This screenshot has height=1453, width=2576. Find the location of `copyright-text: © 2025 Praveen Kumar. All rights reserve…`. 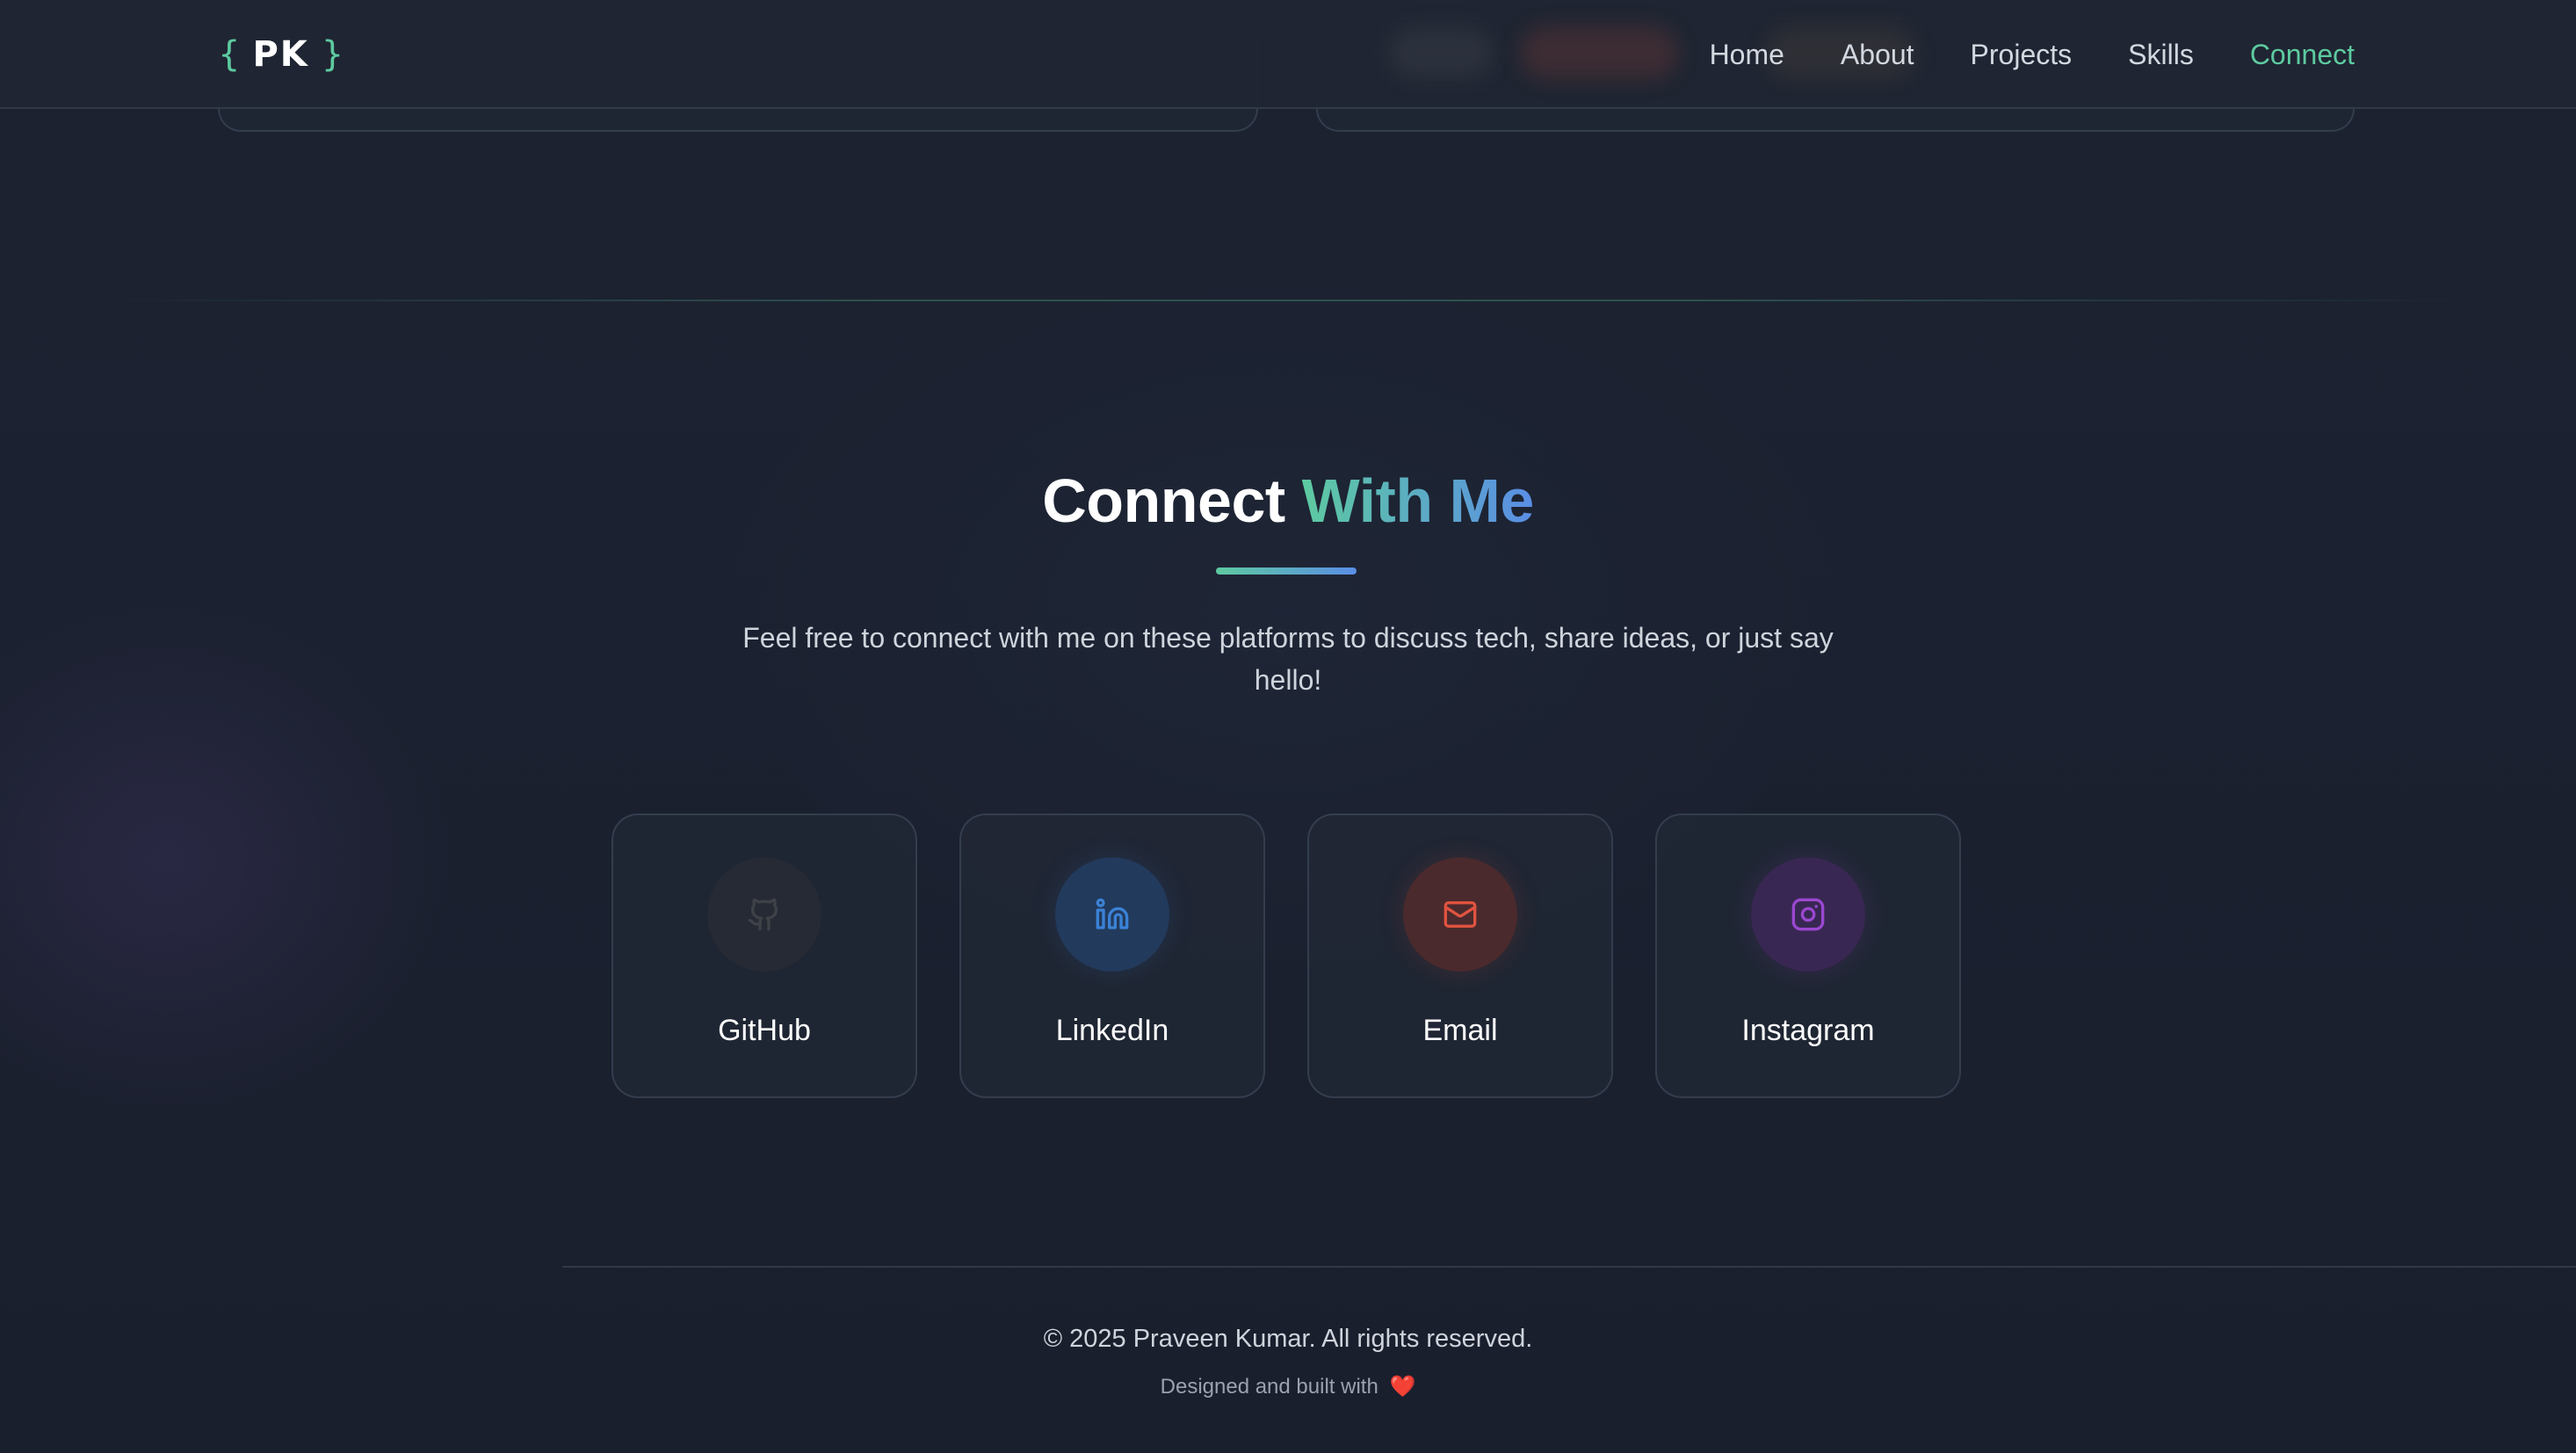

copyright-text: © 2025 Praveen Kumar. All rights reserve… is located at coordinates (1288, 1339).